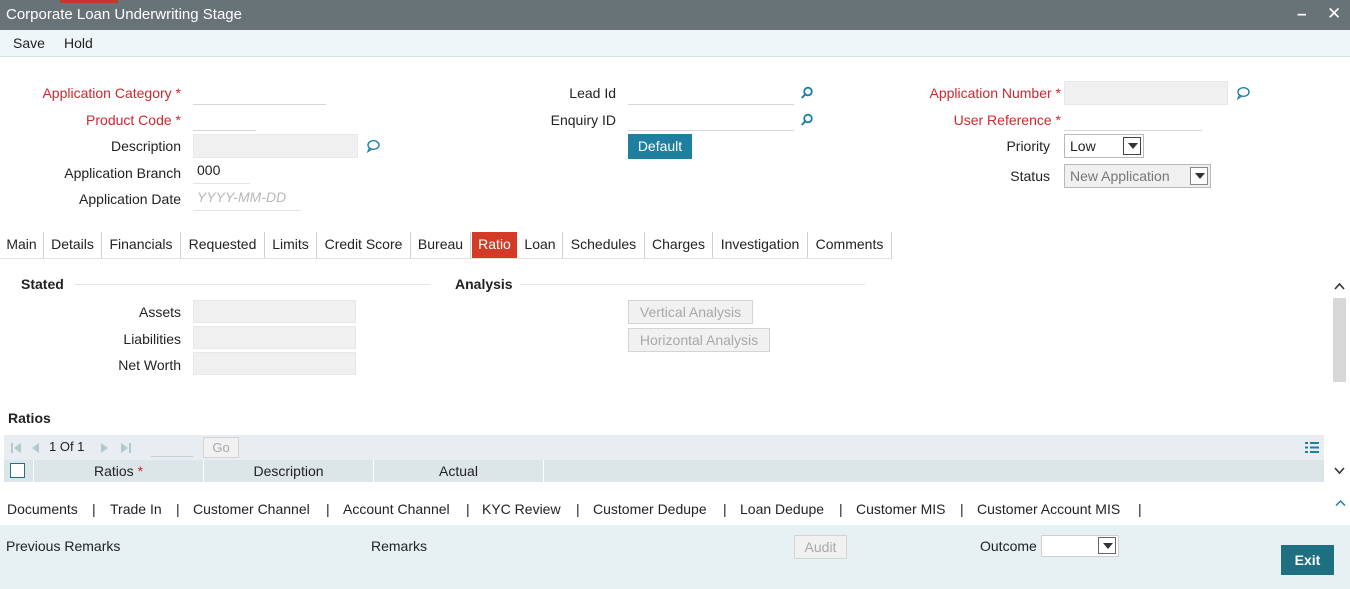 This screenshot has height=589, width=1350. I want to click on customer-mis-link: Customer MIS, so click(900, 509).